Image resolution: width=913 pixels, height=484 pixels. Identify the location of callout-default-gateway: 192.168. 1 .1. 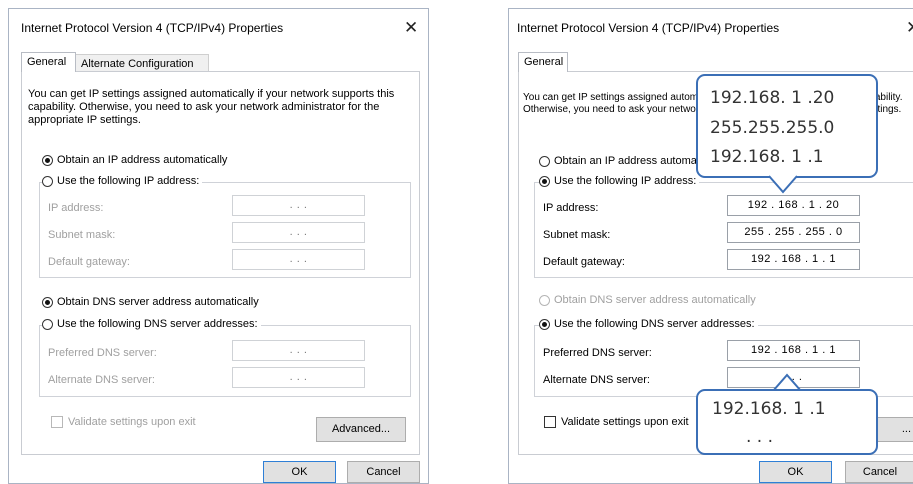
(767, 157).